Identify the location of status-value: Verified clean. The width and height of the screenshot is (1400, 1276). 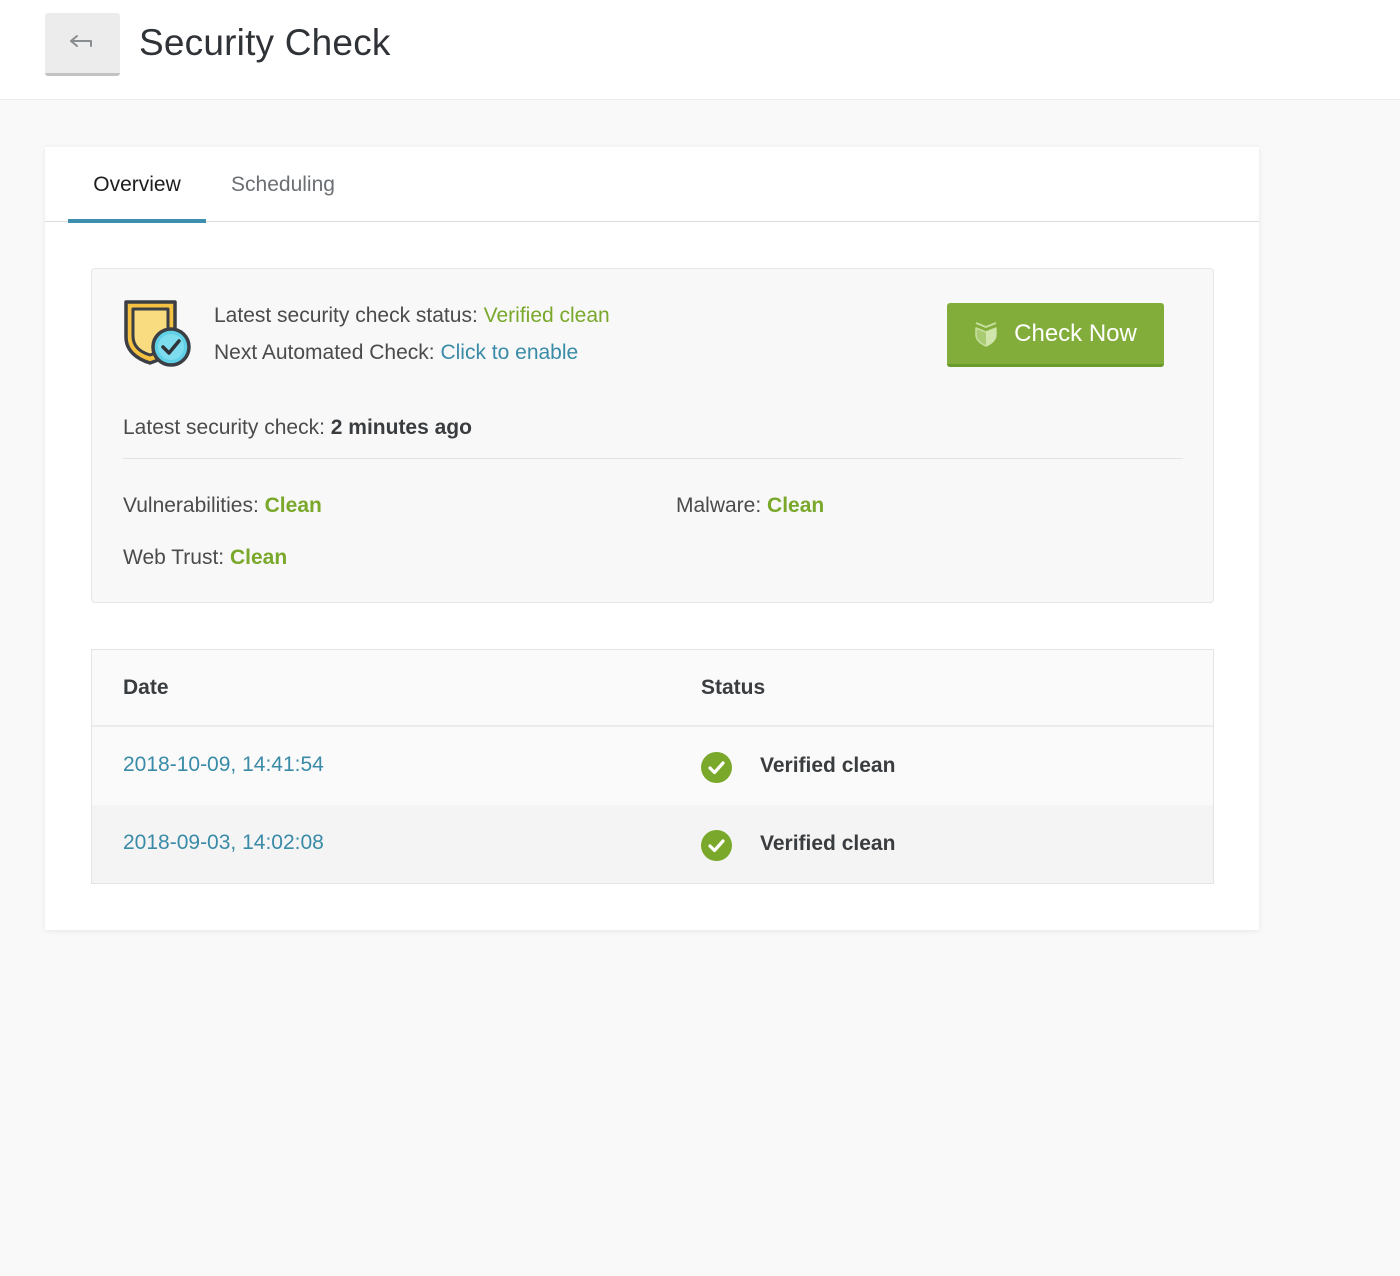
(546, 315).